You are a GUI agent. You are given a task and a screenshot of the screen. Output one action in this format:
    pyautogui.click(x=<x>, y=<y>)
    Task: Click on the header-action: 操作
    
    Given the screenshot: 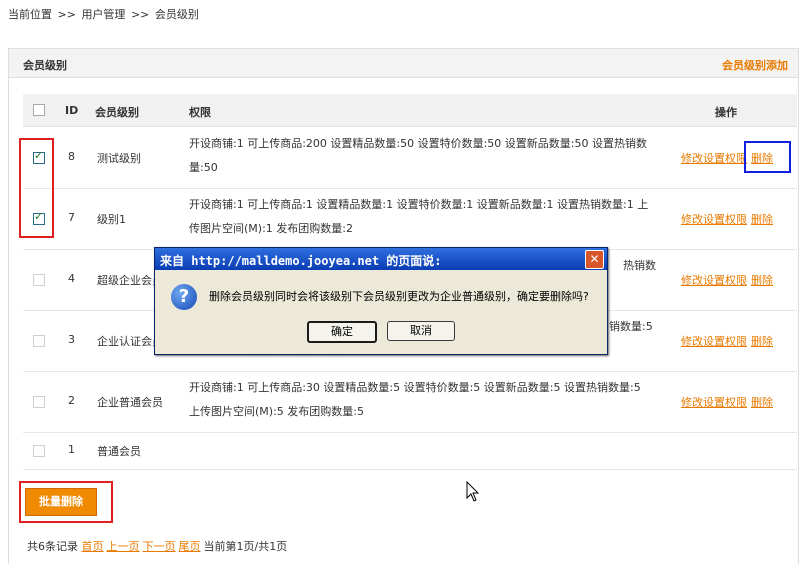 What is the action you would take?
    pyautogui.click(x=726, y=112)
    